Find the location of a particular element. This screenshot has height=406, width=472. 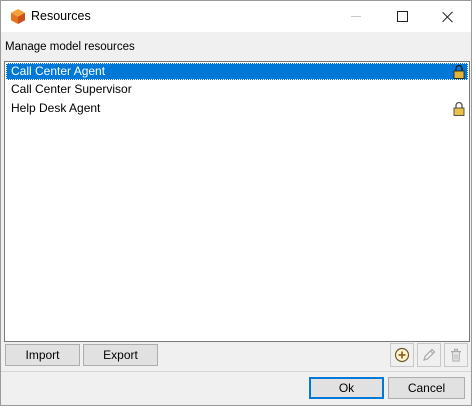

list-item-call-center-agent: Call Center Agent is located at coordinates (237, 71).